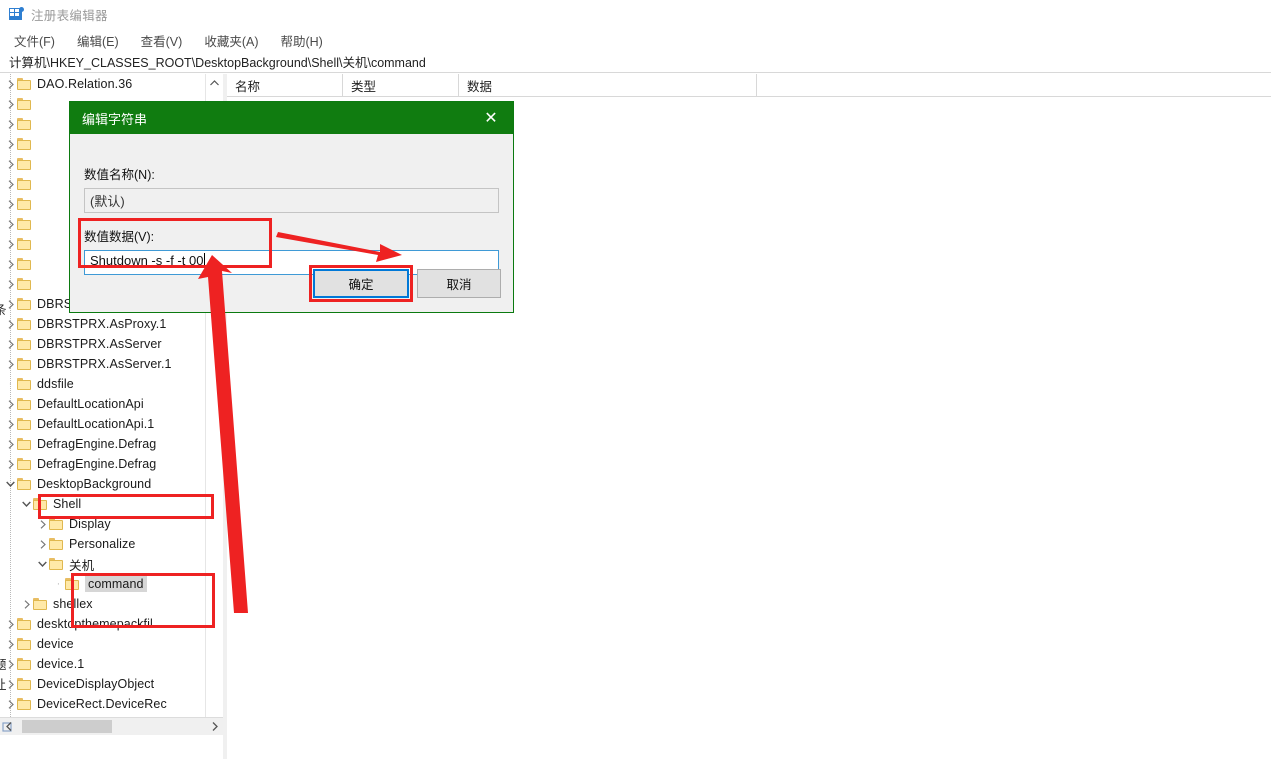 This screenshot has width=1271, height=759. What do you see at coordinates (162, 40) in the screenshot?
I see `menu-view: 查看(V)` at bounding box center [162, 40].